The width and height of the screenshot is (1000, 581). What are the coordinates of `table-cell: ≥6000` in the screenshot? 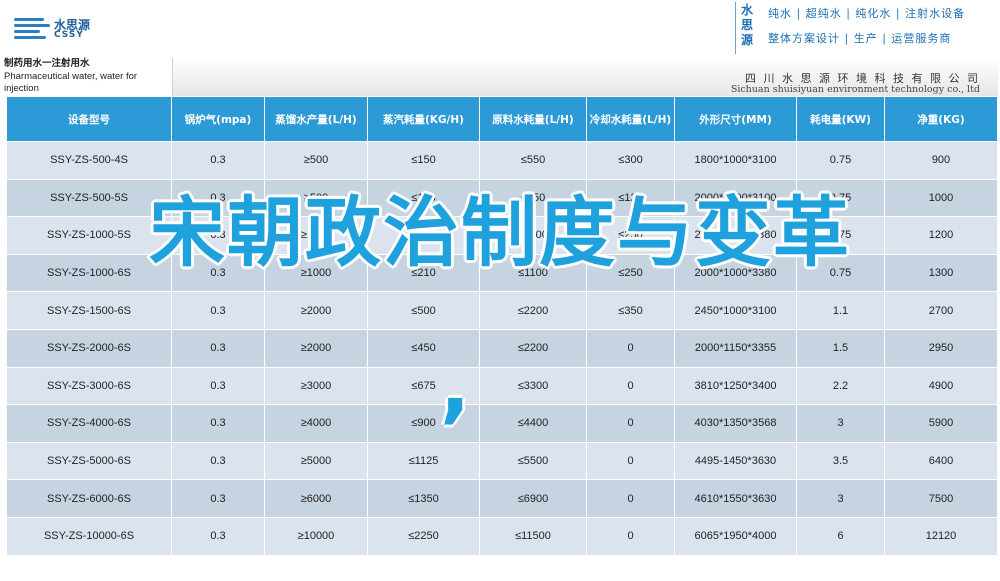 It's located at (316, 498).